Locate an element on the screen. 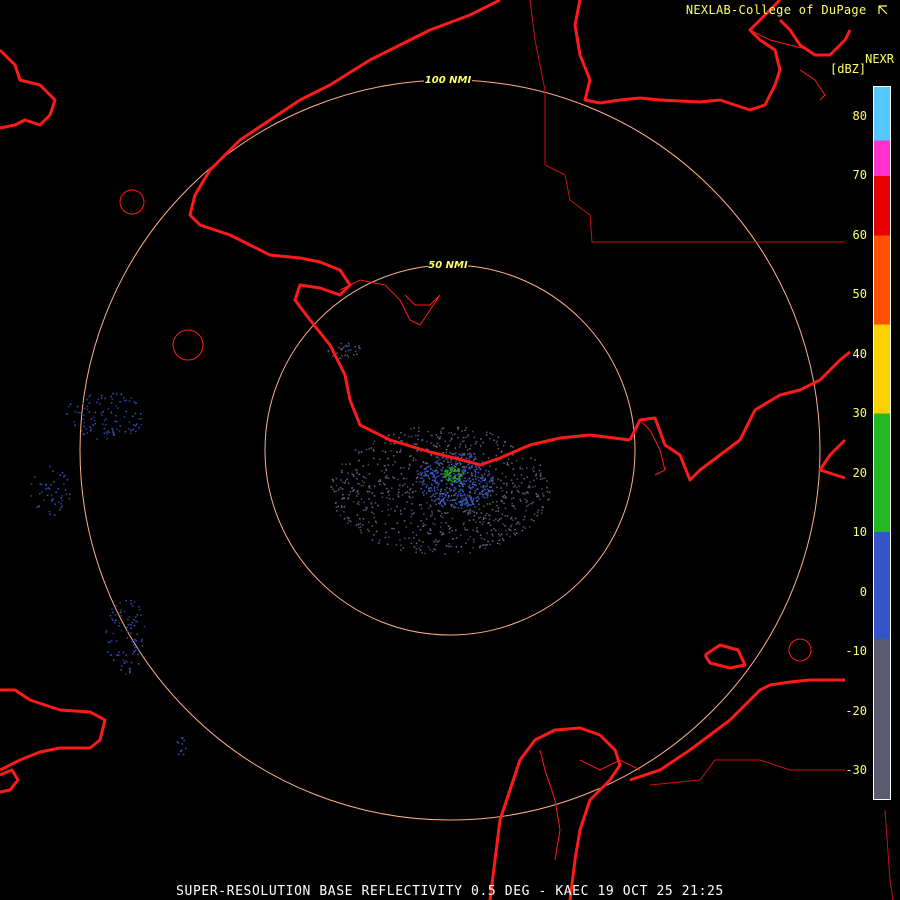 The height and width of the screenshot is (900, 900). scale-tick: 50 is located at coordinates (859, 294).